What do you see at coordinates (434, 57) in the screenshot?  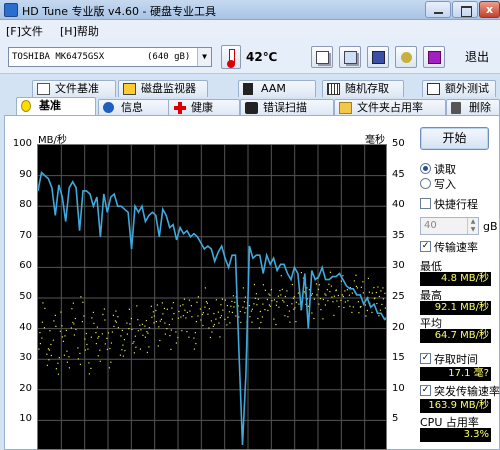 I see `download-button` at bounding box center [434, 57].